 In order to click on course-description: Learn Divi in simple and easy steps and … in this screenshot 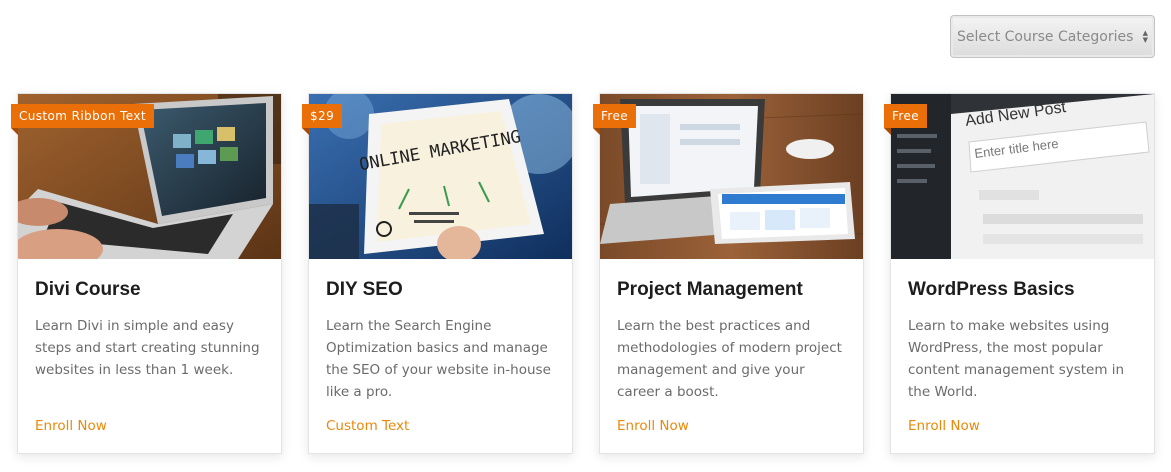, I will do `click(147, 348)`.